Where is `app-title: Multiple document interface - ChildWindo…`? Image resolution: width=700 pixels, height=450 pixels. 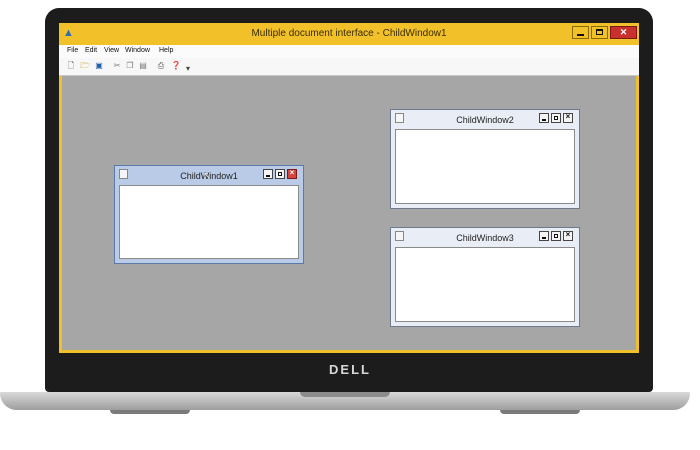
app-title: Multiple document interface - ChildWindo… is located at coordinates (349, 33).